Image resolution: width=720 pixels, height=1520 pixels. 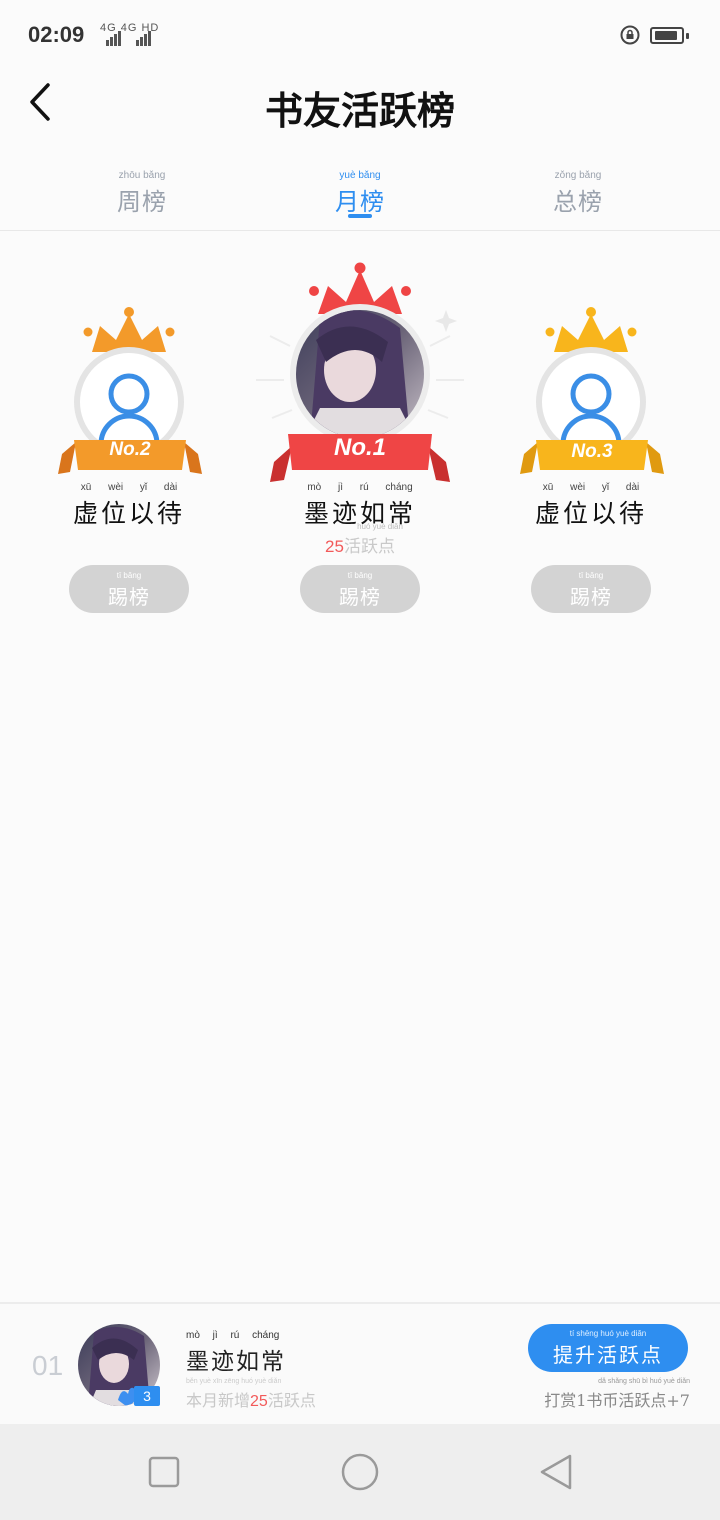 I want to click on reward-hint: dǎ shǎng shū bì huó yuè diǎn 打赏1书币活跃点+7, so click(x=595, y=1394).